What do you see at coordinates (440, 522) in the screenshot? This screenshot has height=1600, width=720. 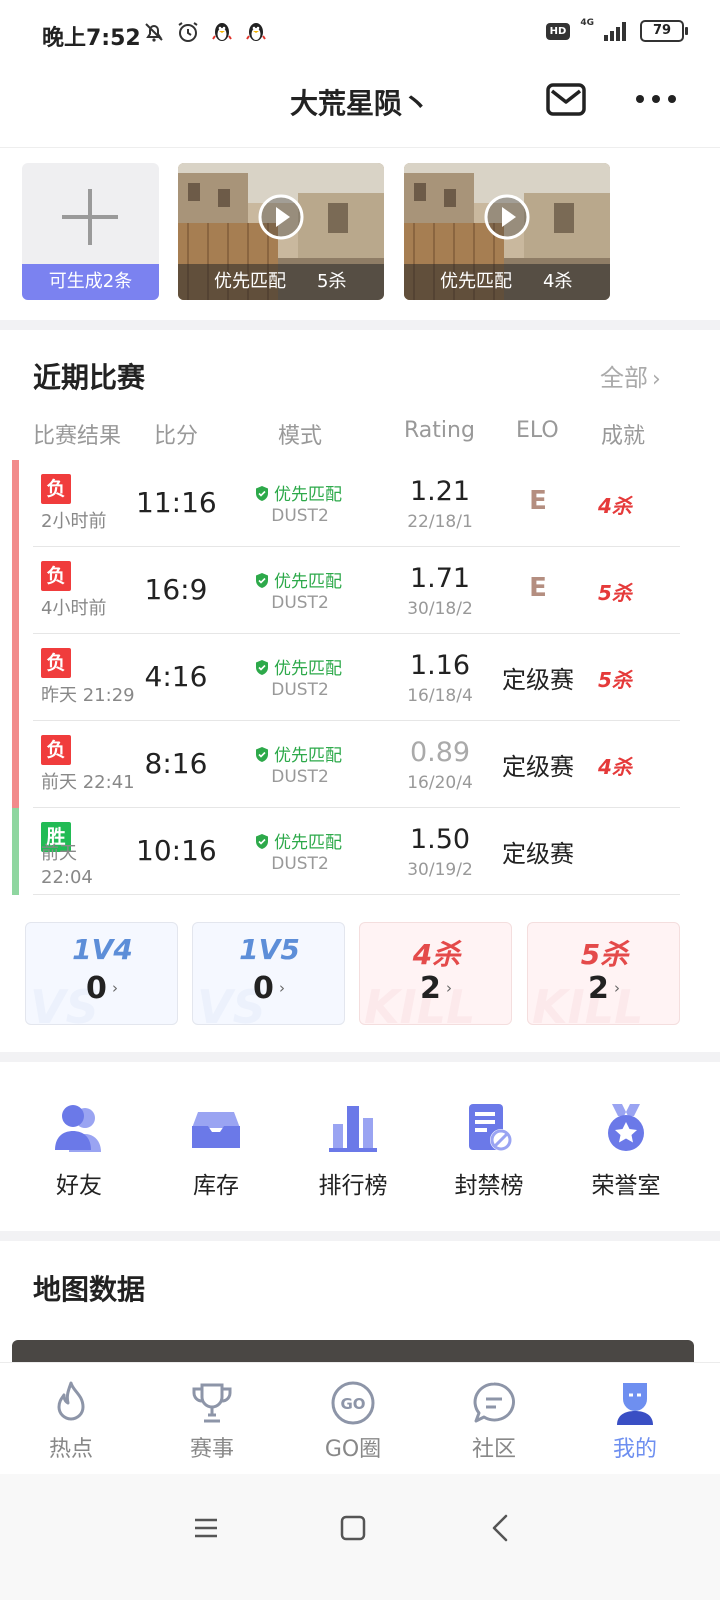 I see `match-kda: 22/18/1` at bounding box center [440, 522].